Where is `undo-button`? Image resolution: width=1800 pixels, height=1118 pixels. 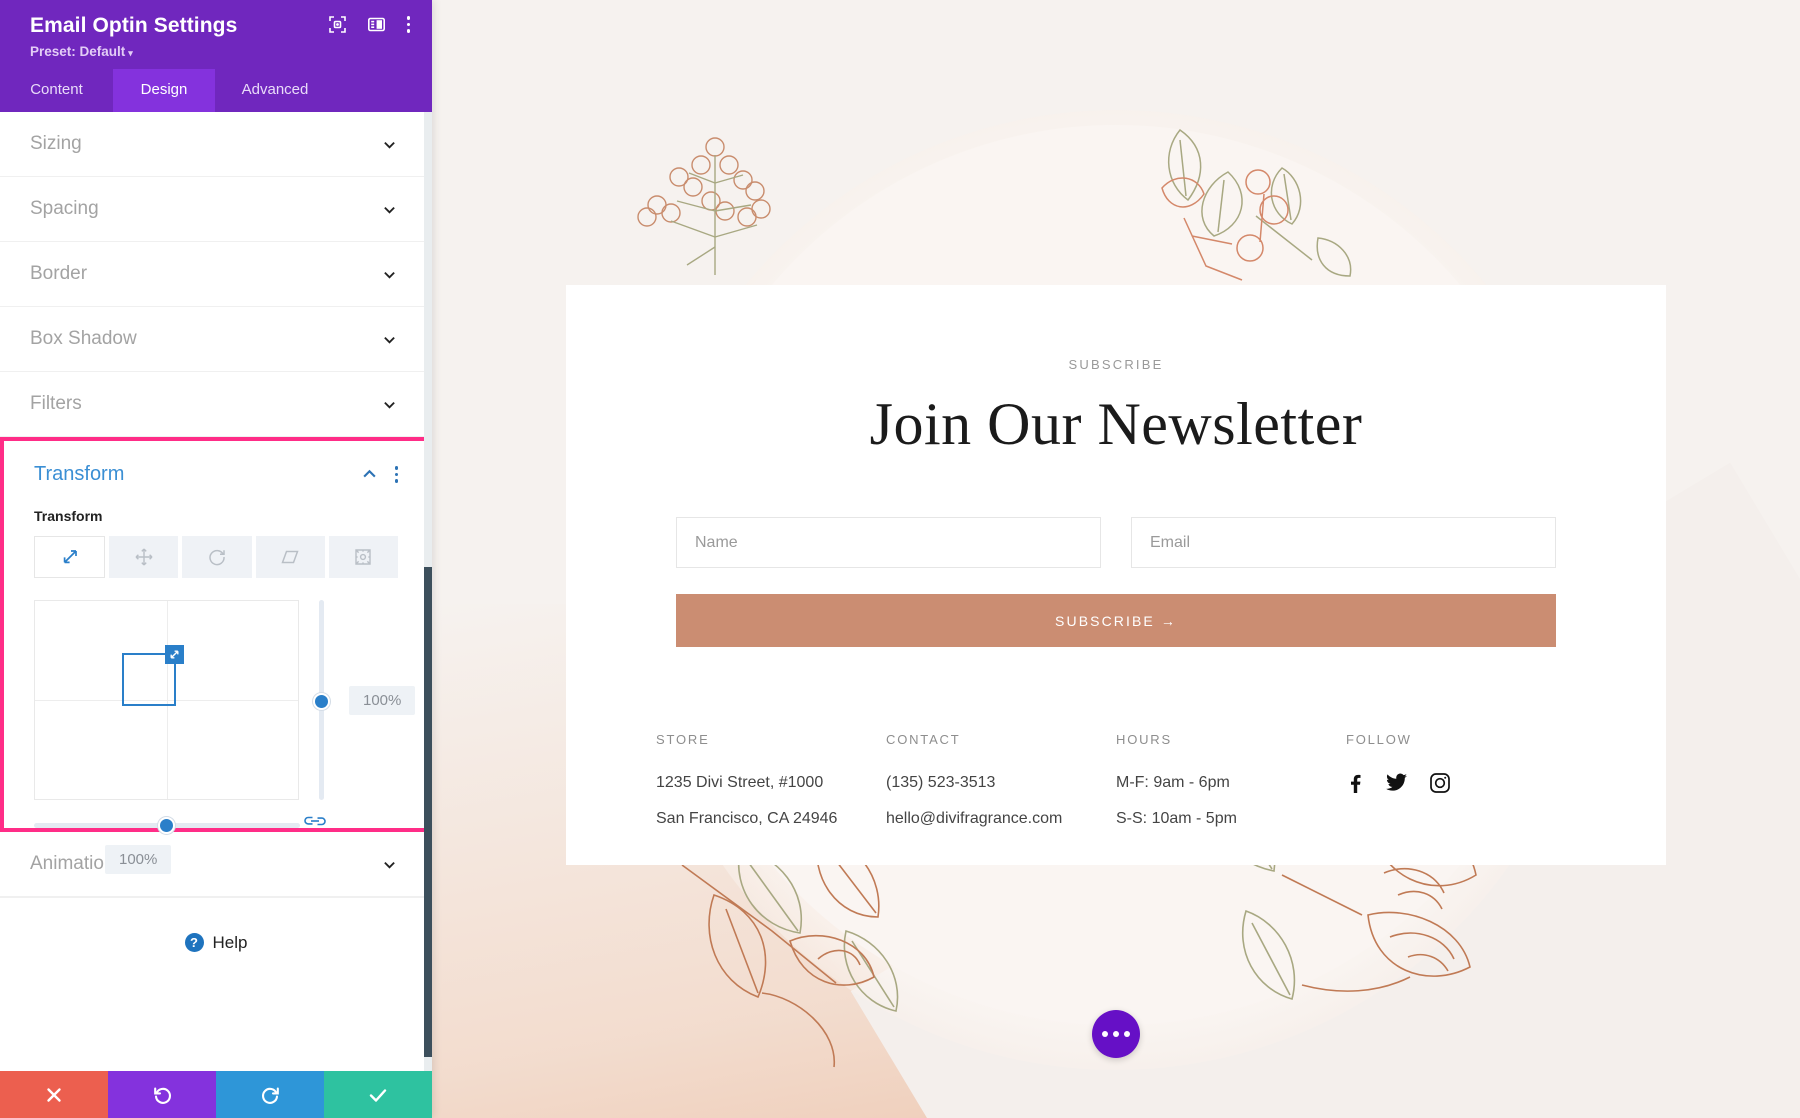
undo-button is located at coordinates (162, 1094).